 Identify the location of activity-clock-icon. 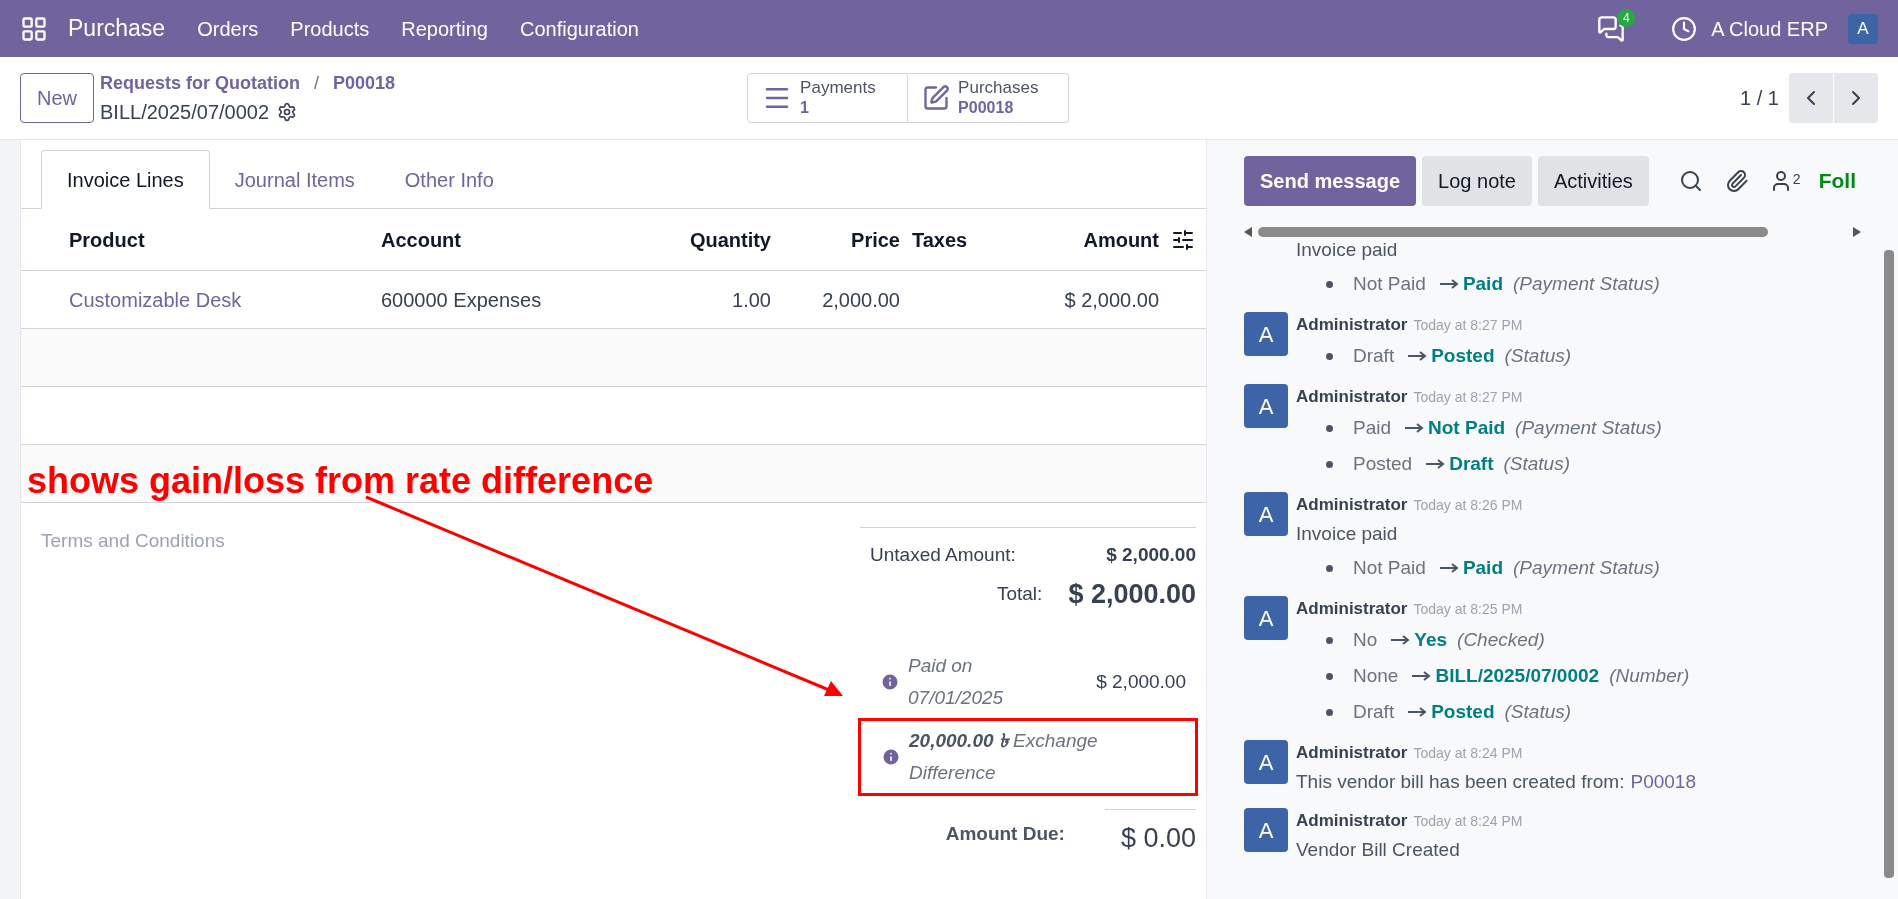
(1684, 28).